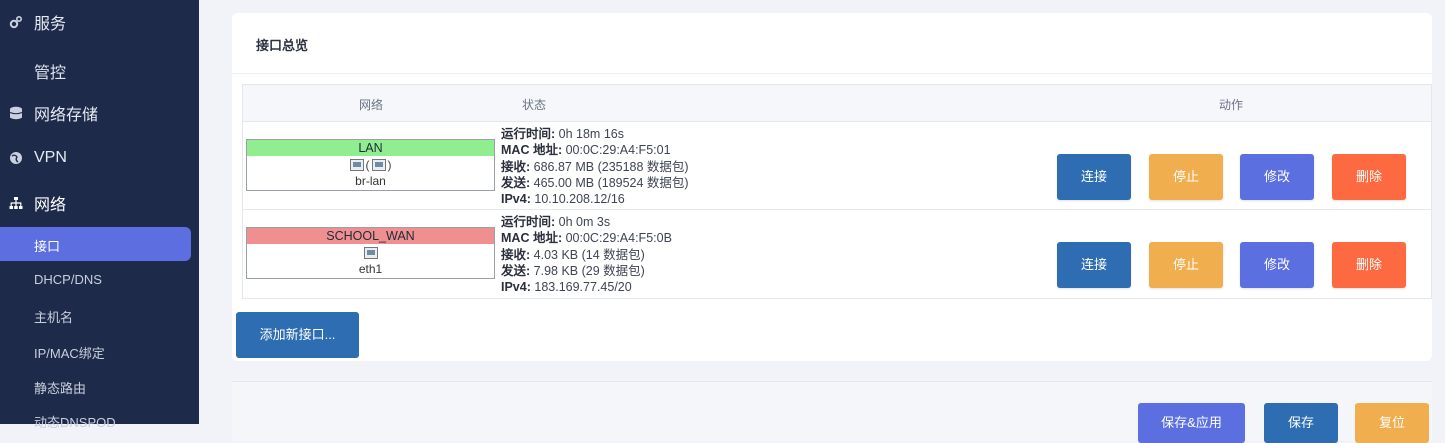 The width and height of the screenshot is (1445, 443). What do you see at coordinates (832, 73) in the screenshot?
I see `divider` at bounding box center [832, 73].